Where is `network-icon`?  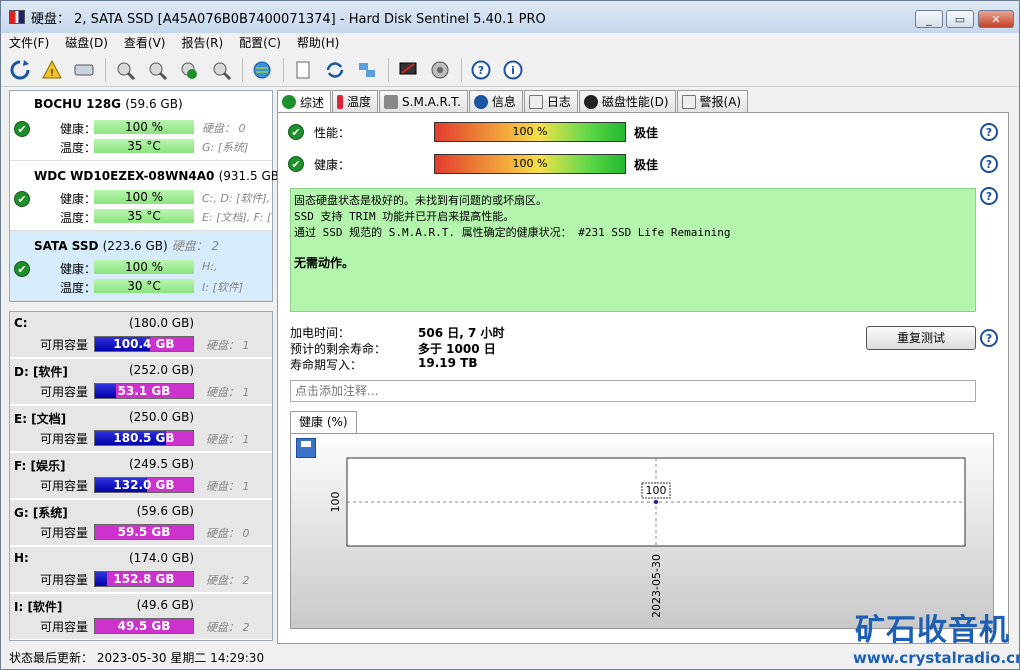 network-icon is located at coordinates (367, 70).